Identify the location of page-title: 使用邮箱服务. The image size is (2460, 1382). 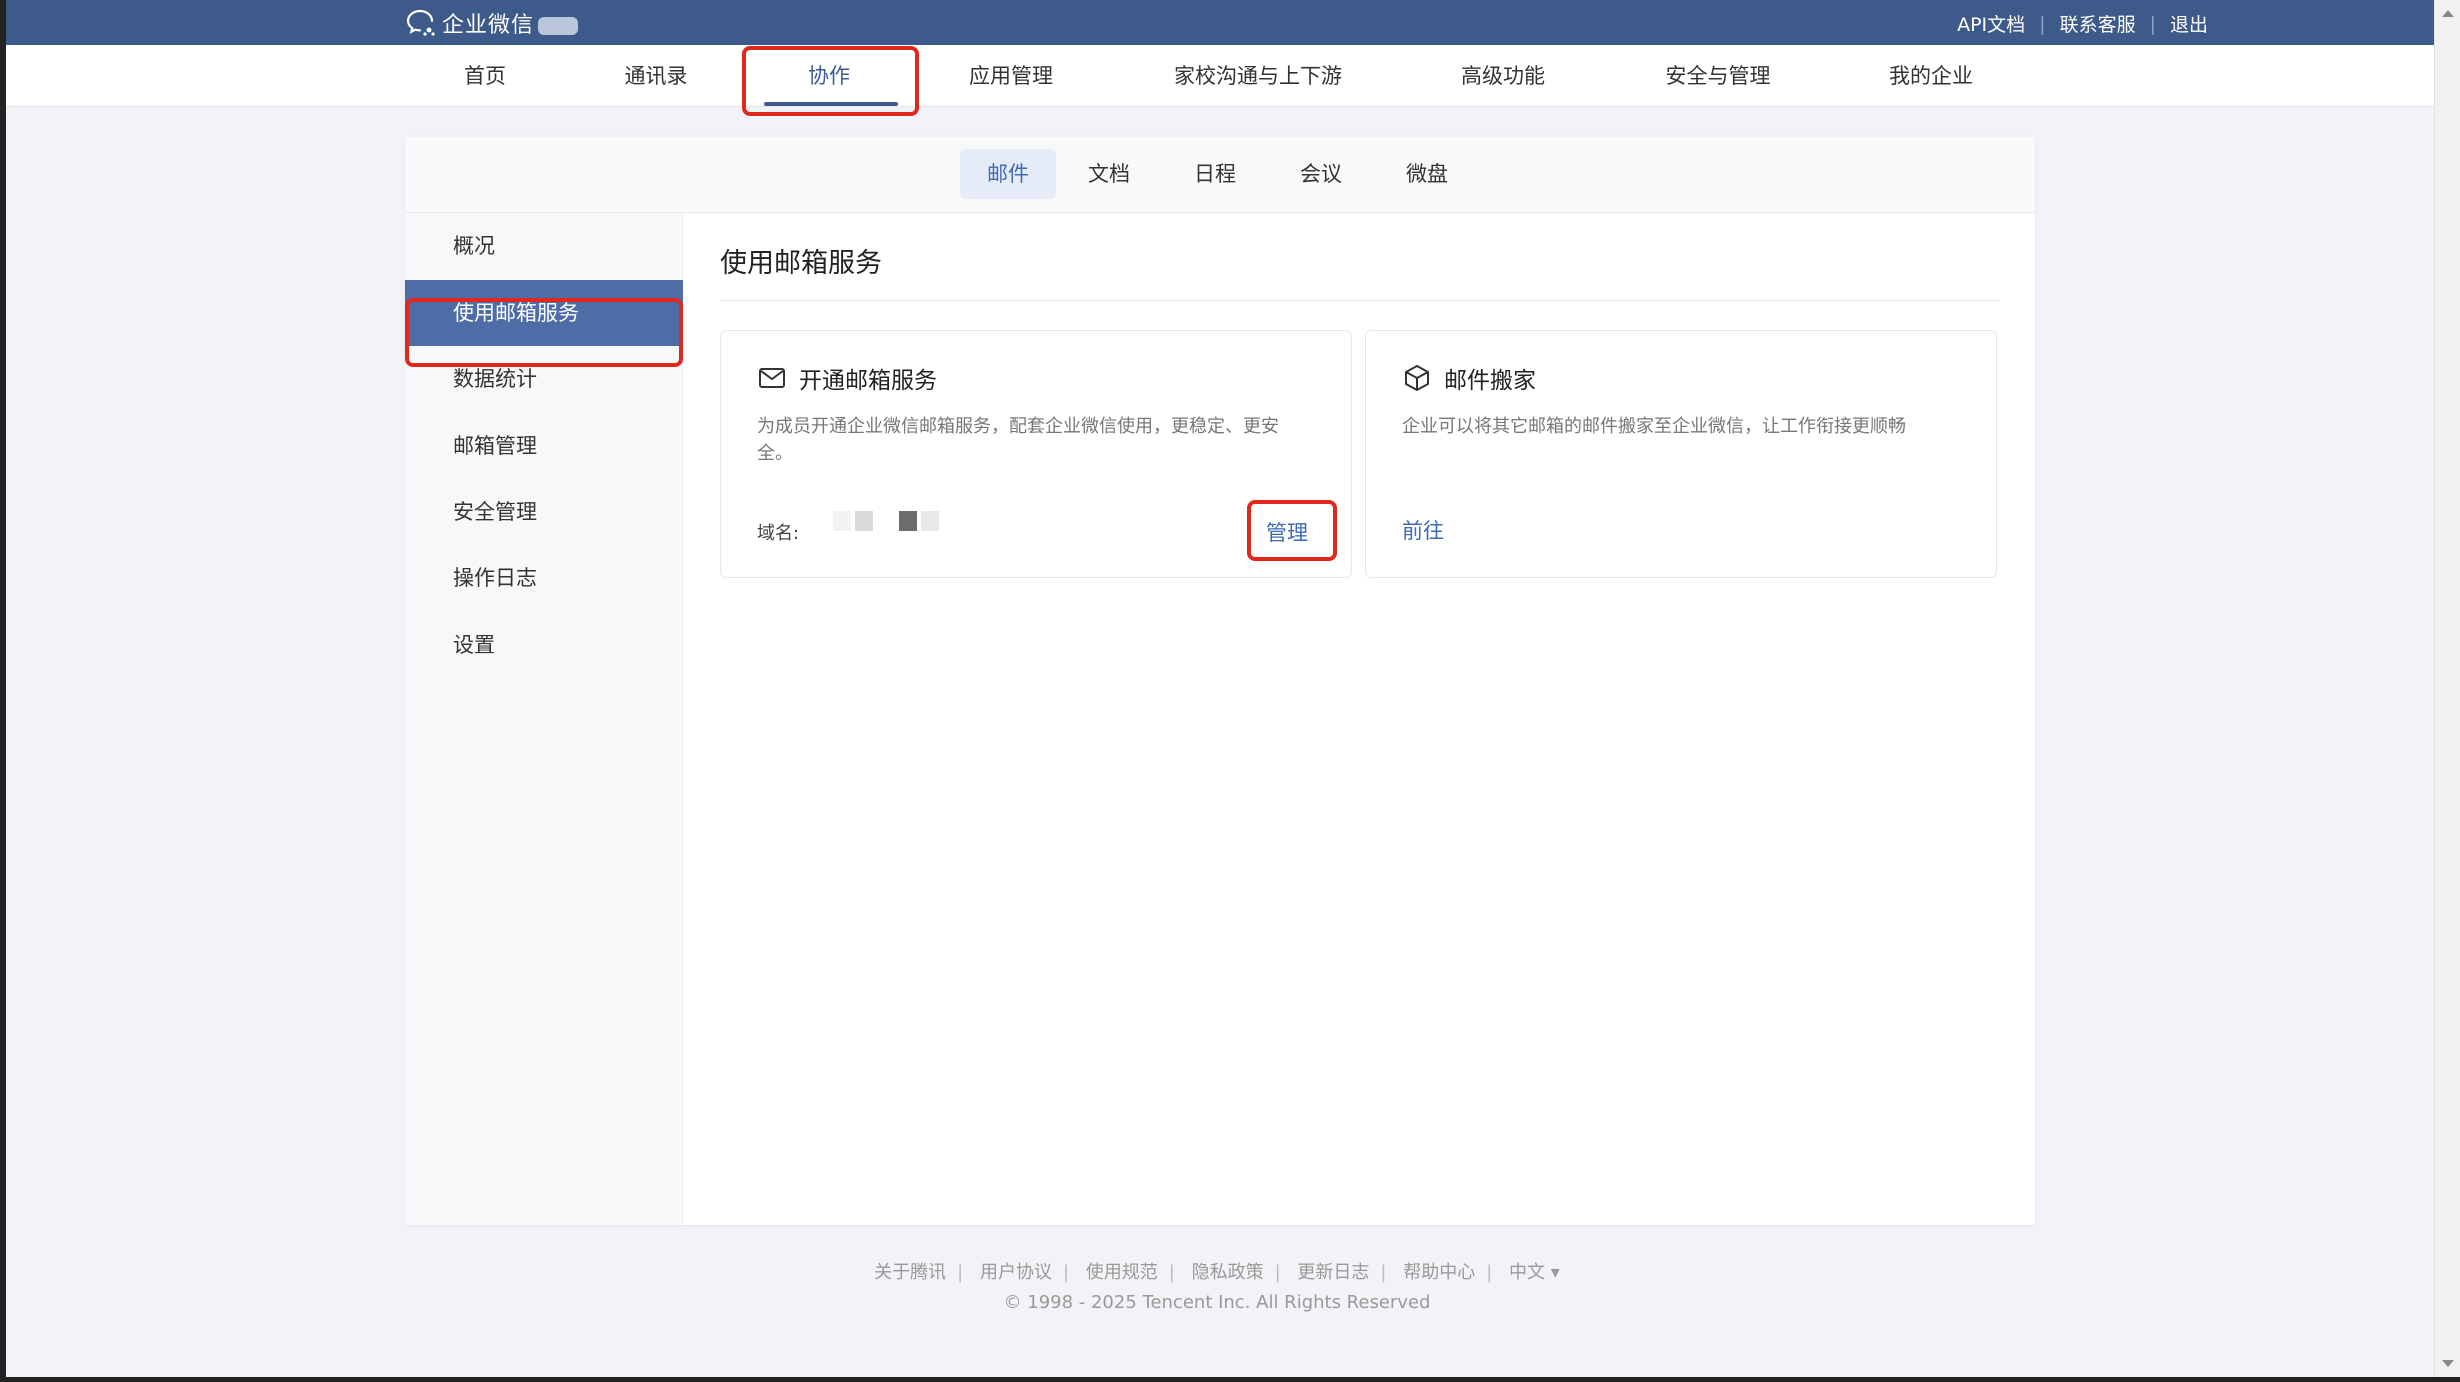
(801, 263).